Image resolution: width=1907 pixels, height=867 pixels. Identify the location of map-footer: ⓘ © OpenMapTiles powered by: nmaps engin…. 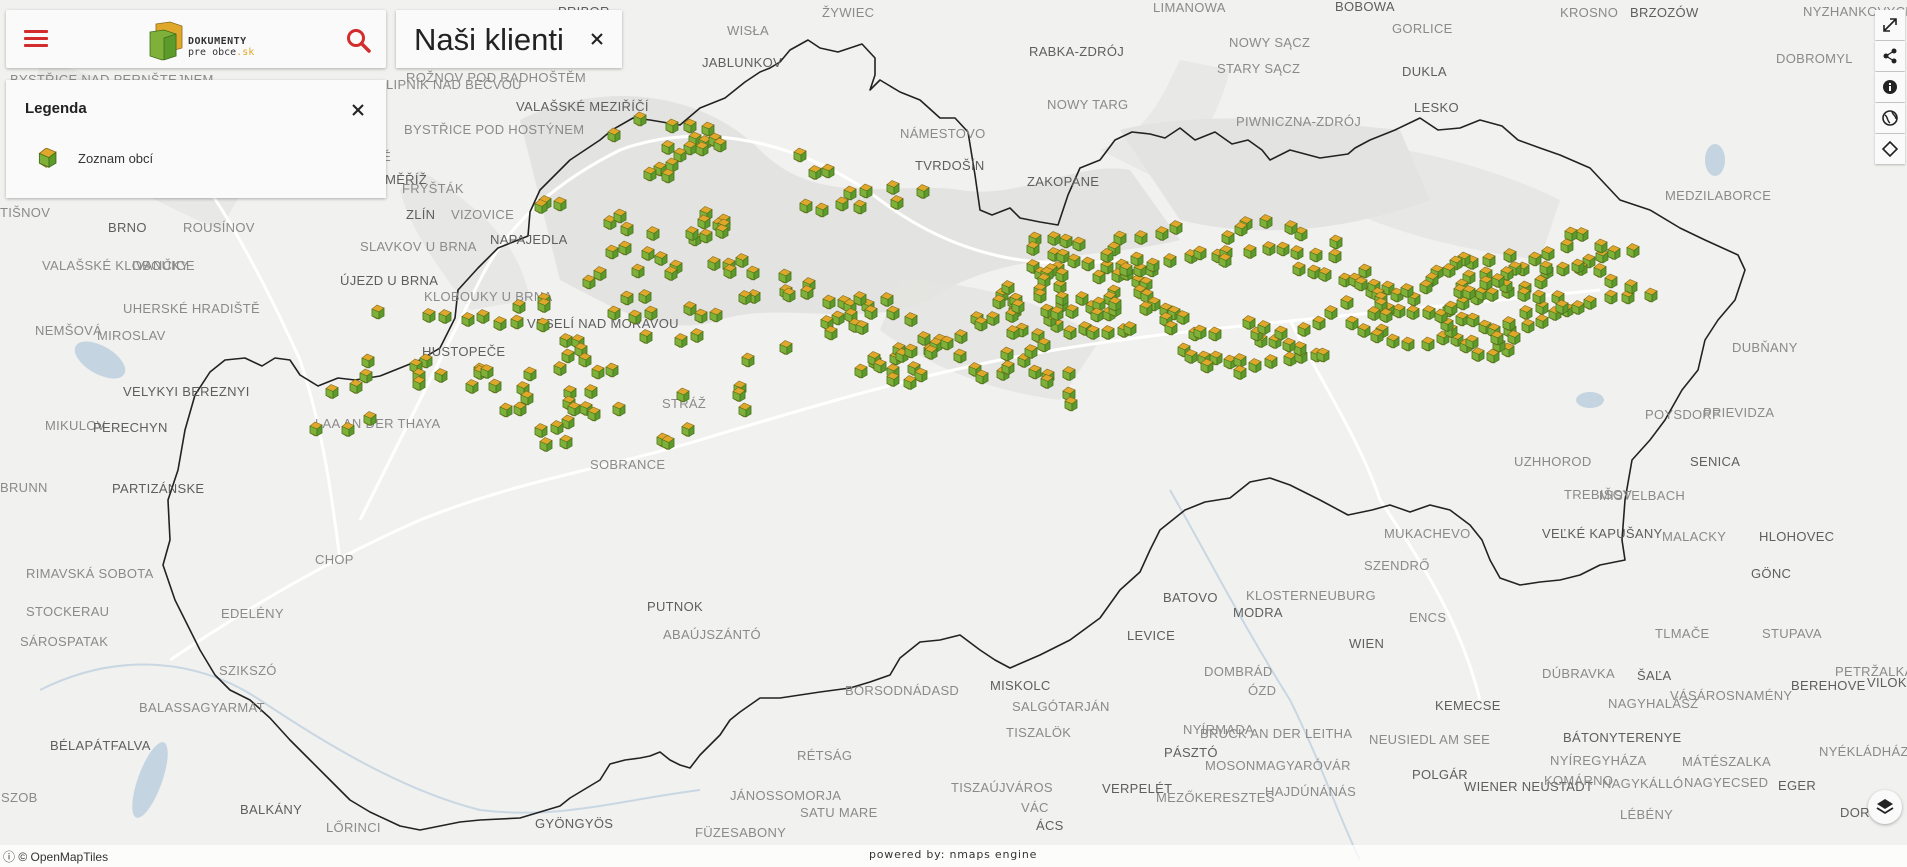
(953, 856).